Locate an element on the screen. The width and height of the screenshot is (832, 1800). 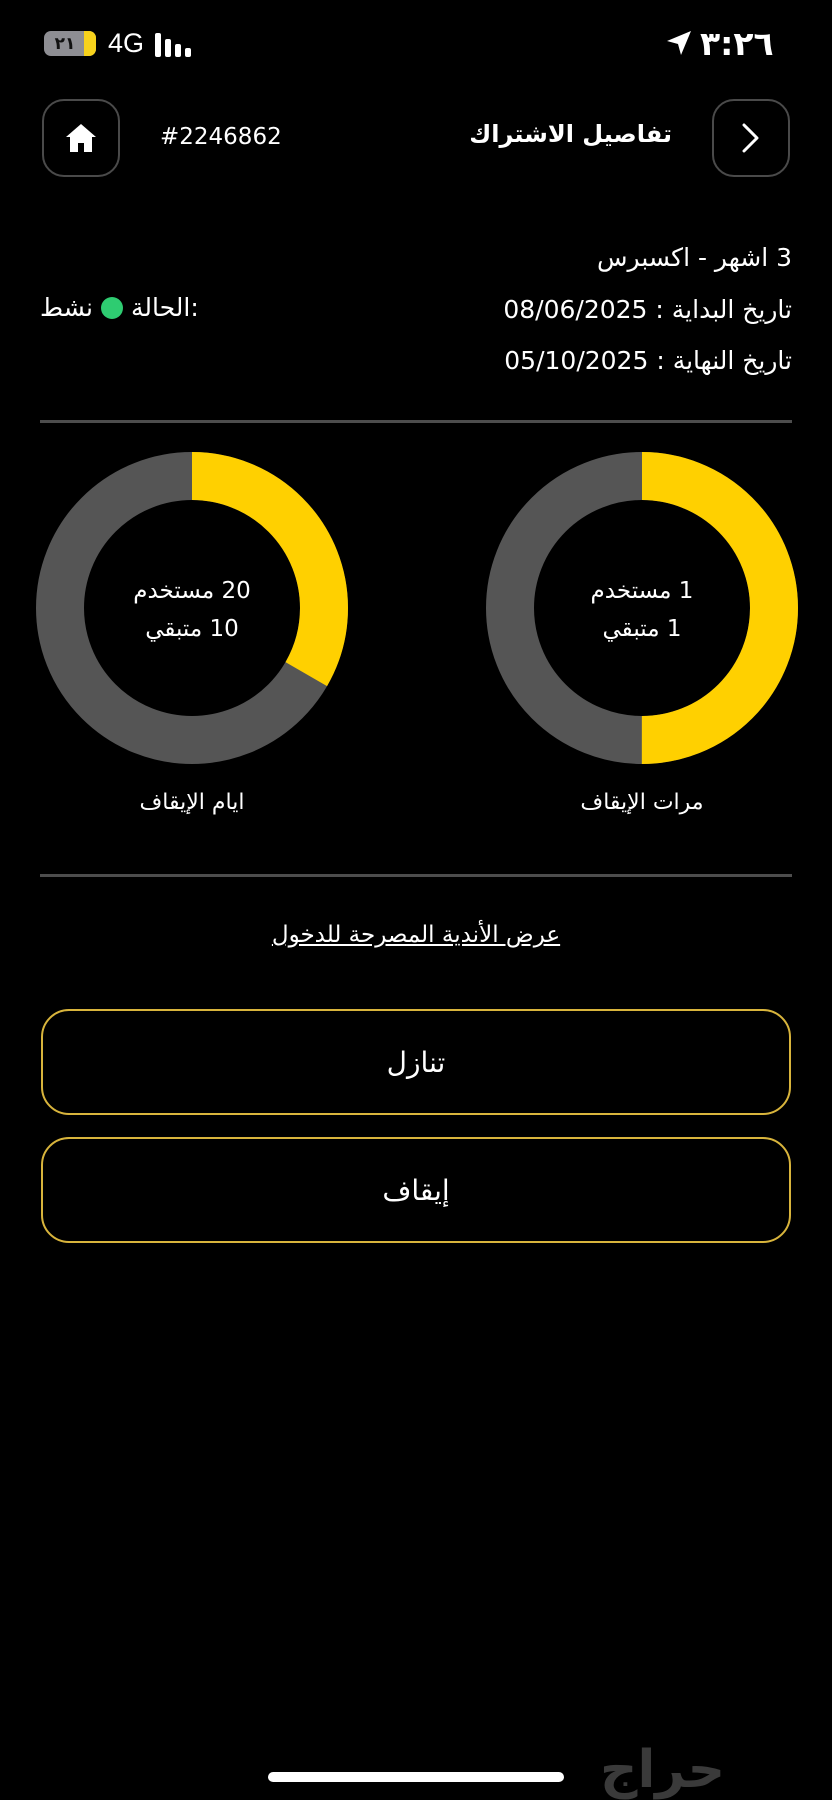
freeze-days-used: 20 مستخدم is located at coordinates (192, 591).